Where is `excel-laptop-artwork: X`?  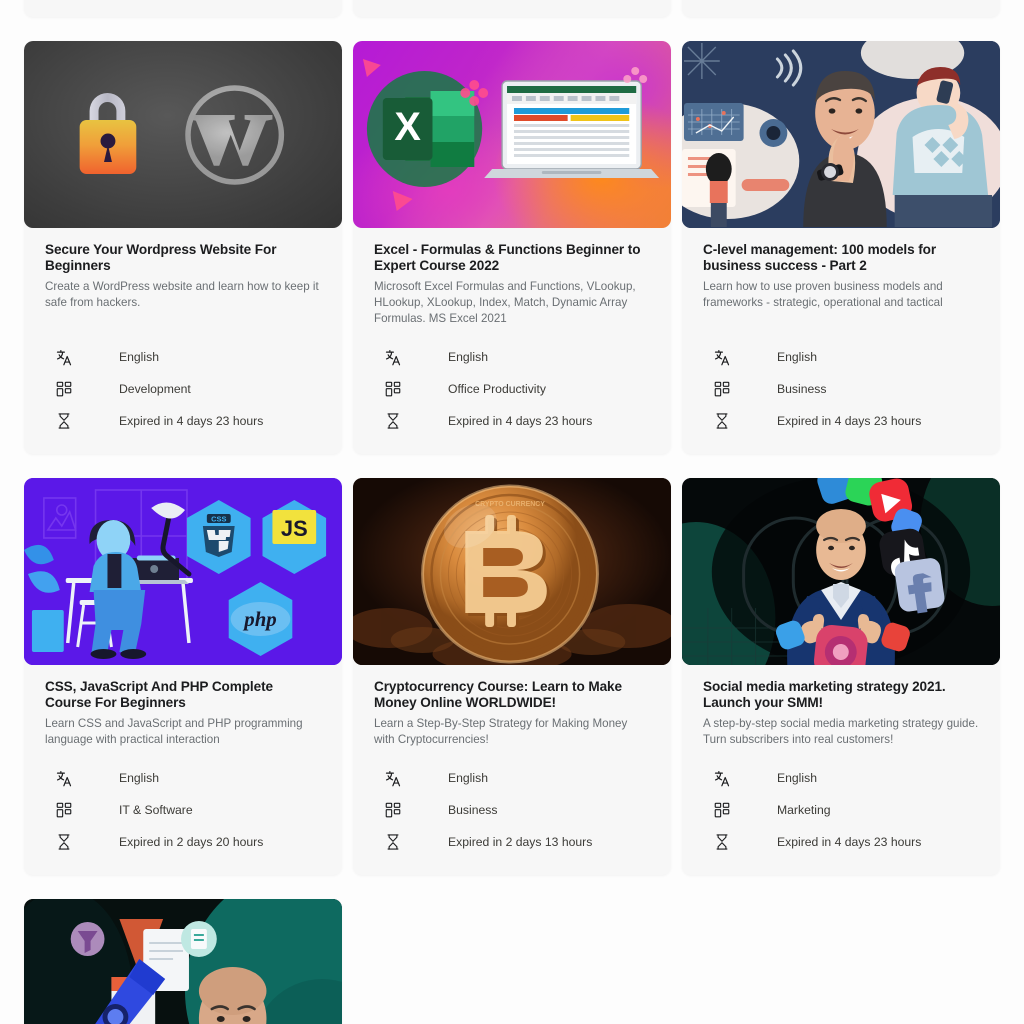 excel-laptop-artwork: X is located at coordinates (512, 134).